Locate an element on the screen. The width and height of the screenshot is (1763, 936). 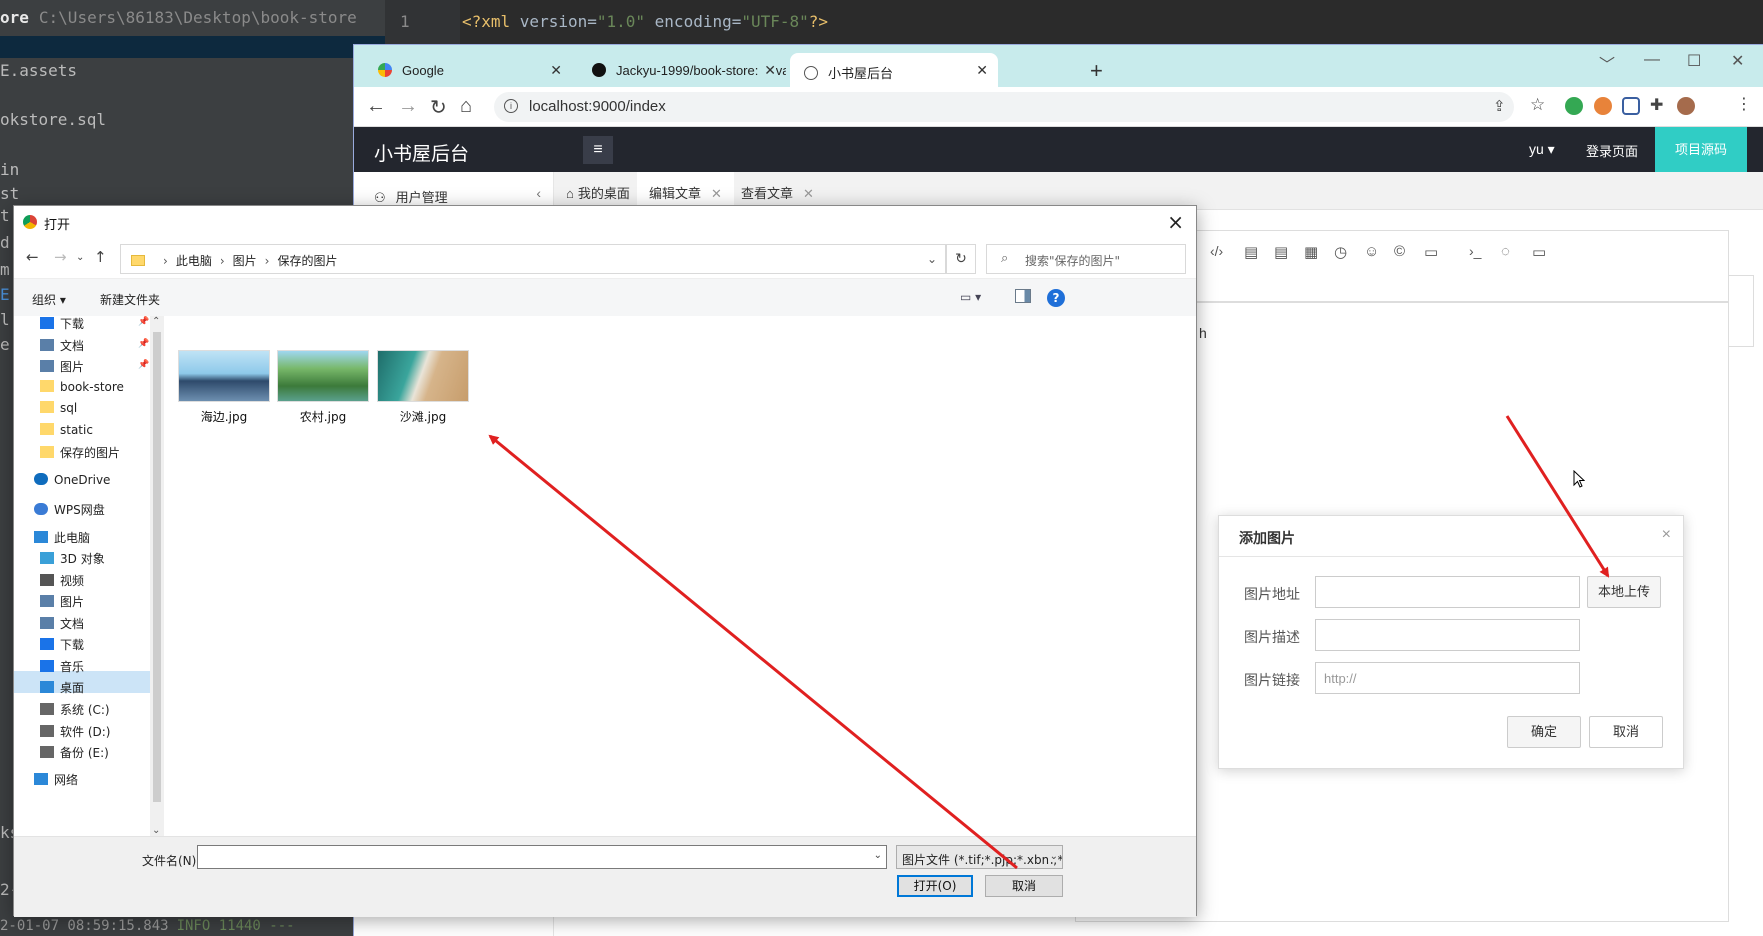
nav-item: WPS网盘 is located at coordinates (69, 509).